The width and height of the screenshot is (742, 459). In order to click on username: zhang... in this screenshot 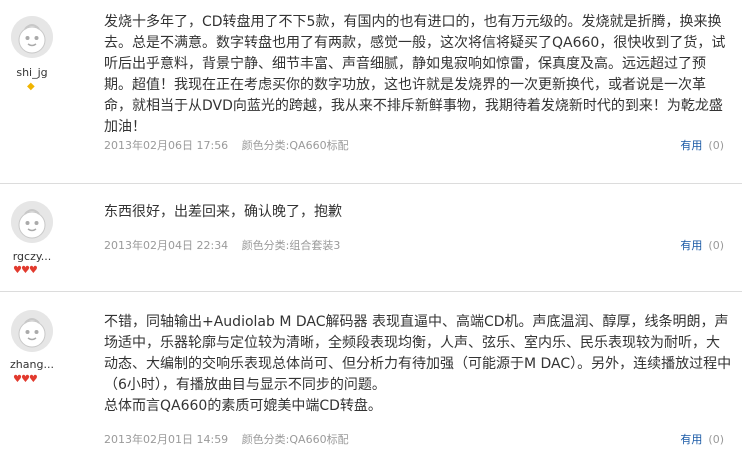, I will do `click(32, 364)`.